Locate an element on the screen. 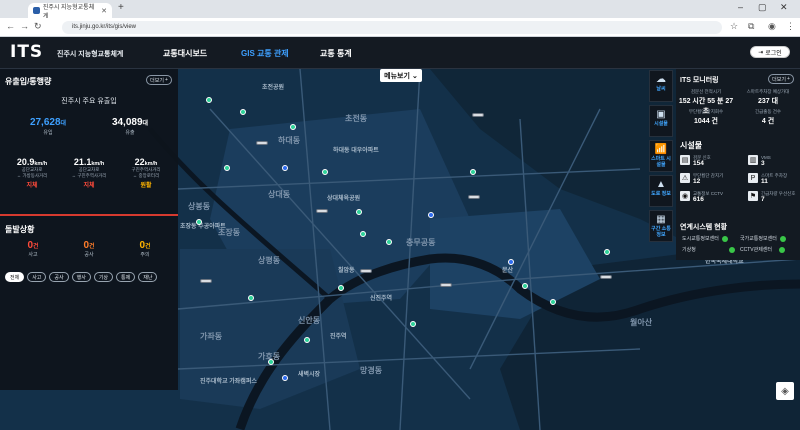 This screenshot has height=430, width=800. close-tab-icon: ✕ is located at coordinates (104, 11).